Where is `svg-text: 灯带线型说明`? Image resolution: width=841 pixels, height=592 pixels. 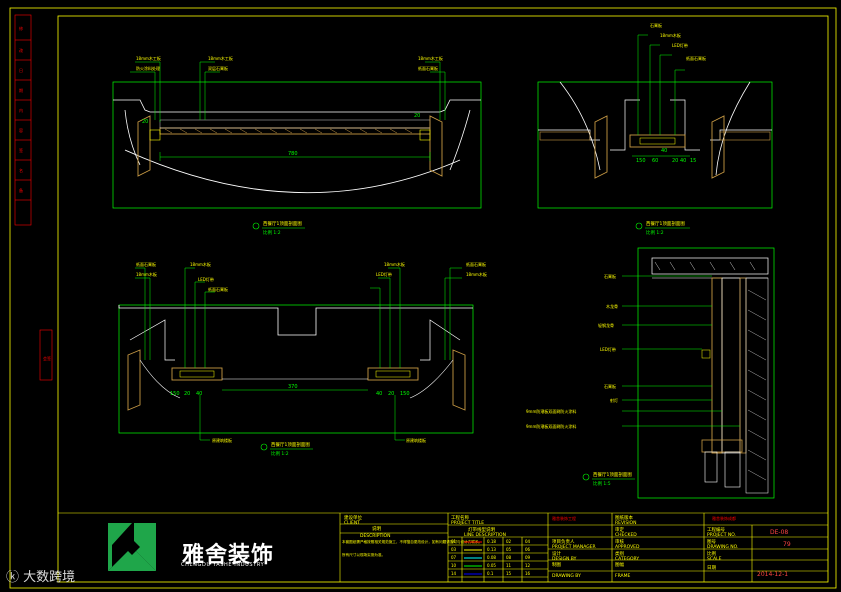 svg-text: 灯带线型说明 is located at coordinates (481, 529).